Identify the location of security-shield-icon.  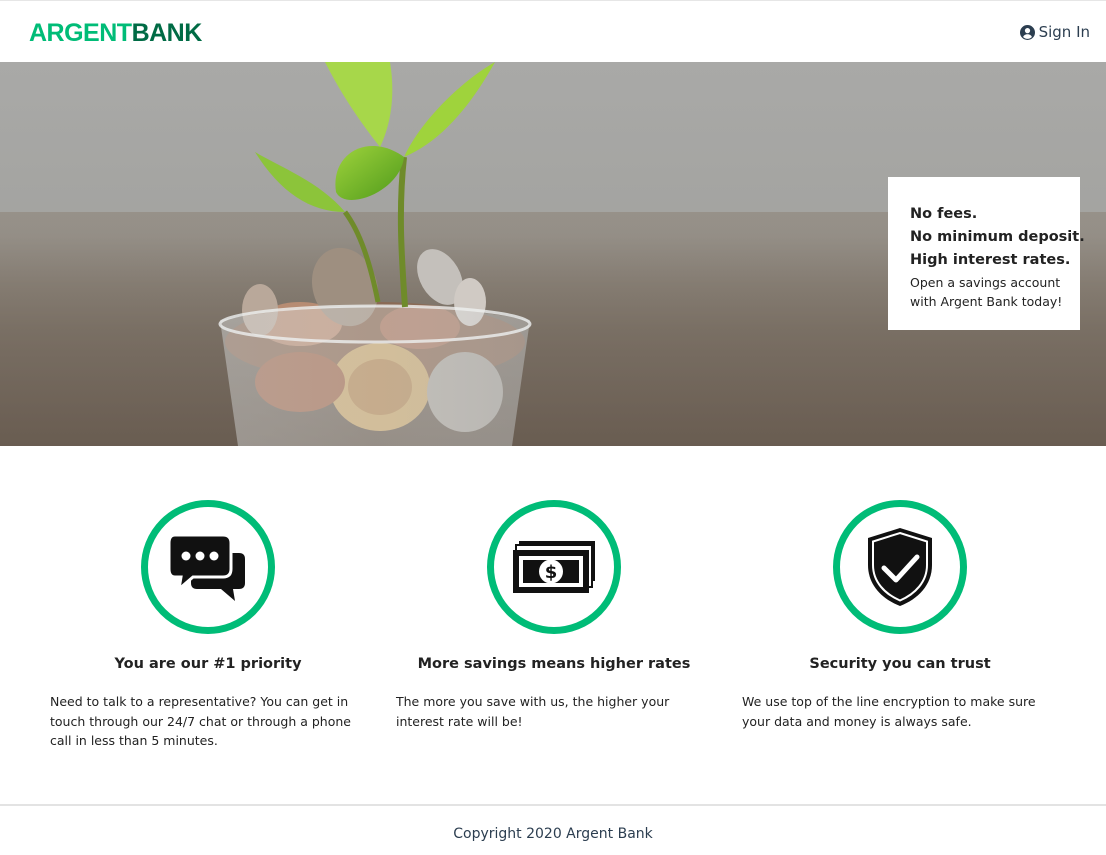
(900, 567).